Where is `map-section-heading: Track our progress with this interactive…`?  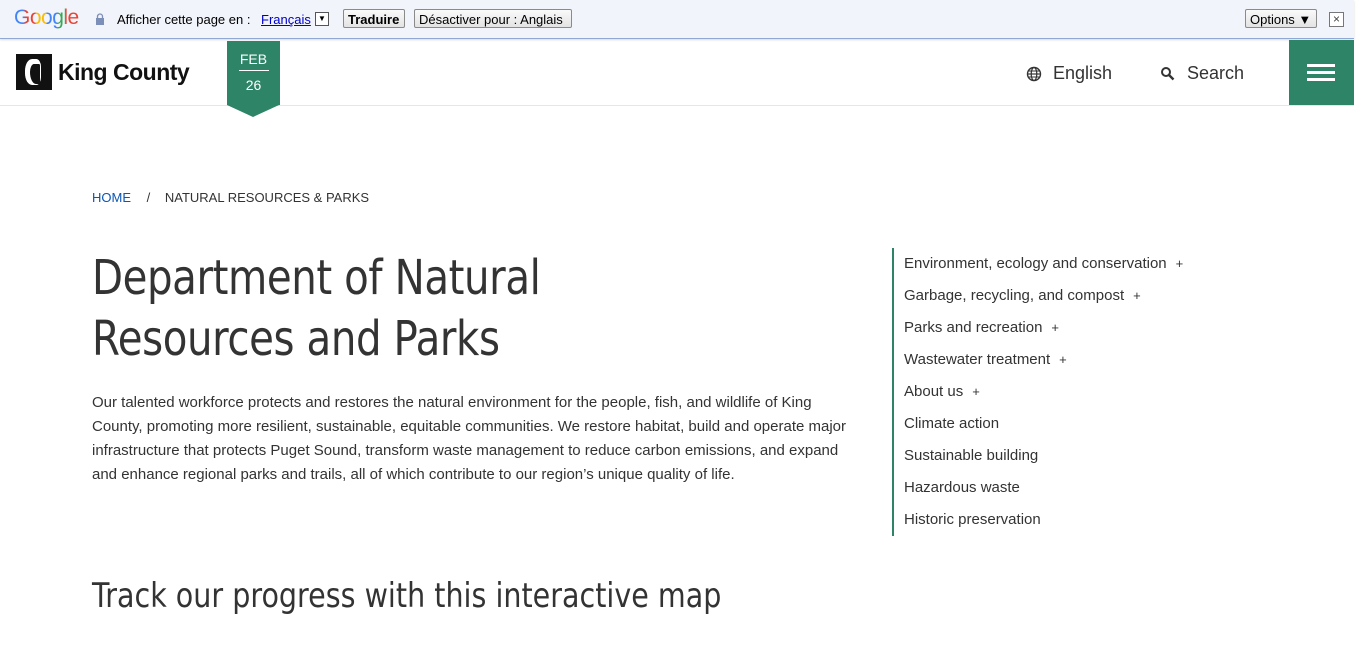 map-section-heading: Track our progress with this interactive… is located at coordinates (407, 596).